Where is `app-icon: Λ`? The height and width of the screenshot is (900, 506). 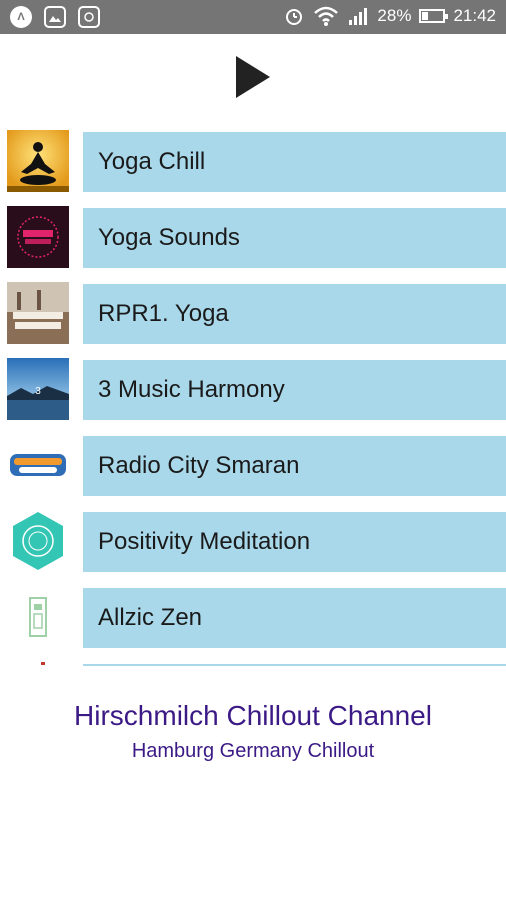
app-icon: Λ is located at coordinates (21, 17).